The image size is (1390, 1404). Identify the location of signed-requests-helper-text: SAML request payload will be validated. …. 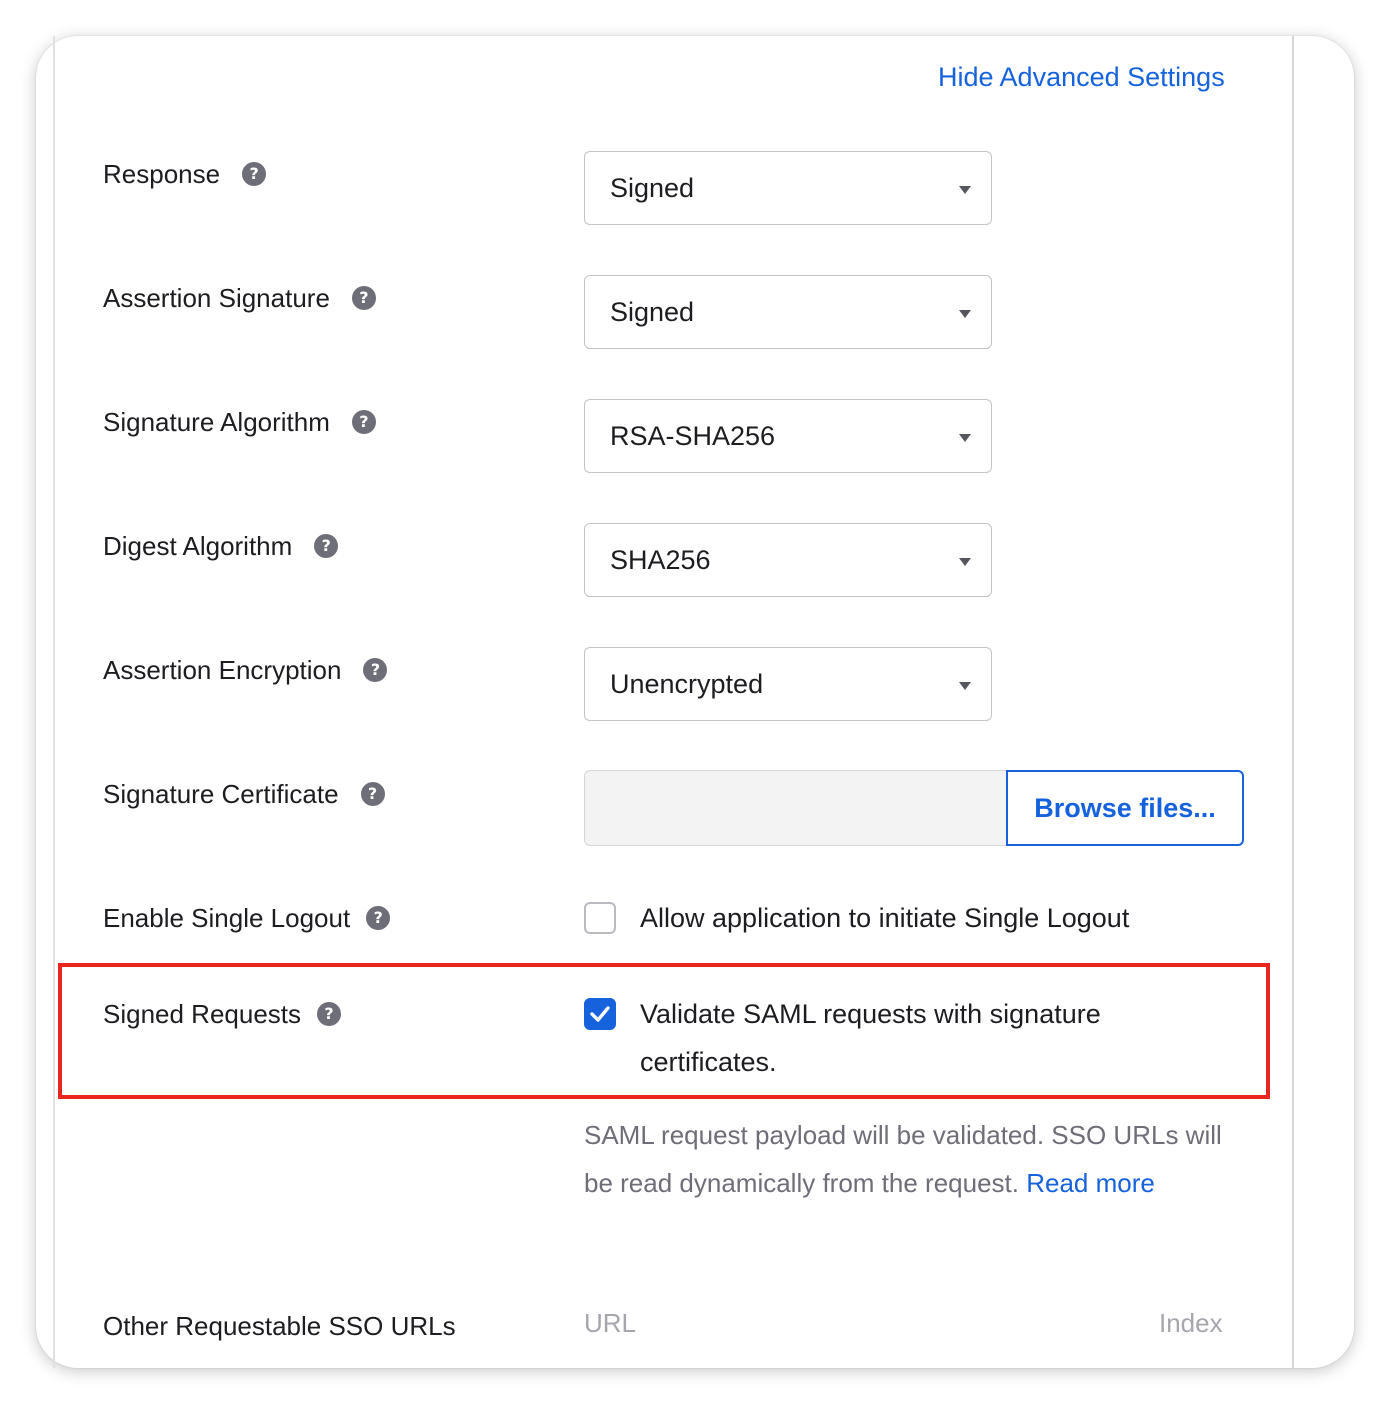
(914, 1159).